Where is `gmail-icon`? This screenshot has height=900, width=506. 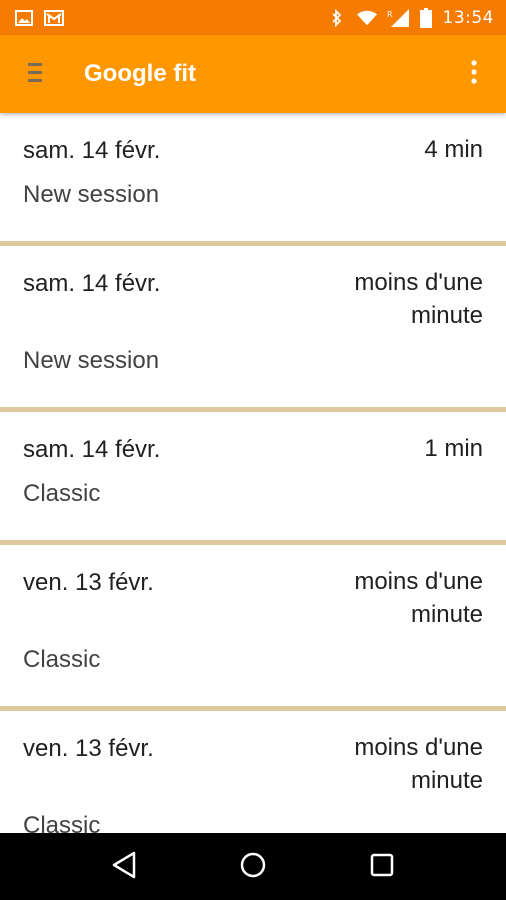 gmail-icon is located at coordinates (54, 18).